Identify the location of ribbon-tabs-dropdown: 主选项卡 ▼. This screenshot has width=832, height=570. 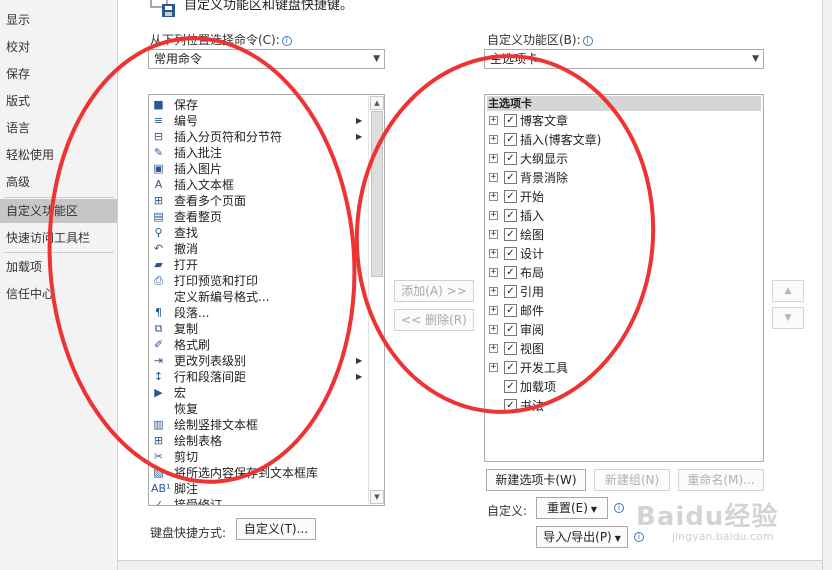
(624, 59).